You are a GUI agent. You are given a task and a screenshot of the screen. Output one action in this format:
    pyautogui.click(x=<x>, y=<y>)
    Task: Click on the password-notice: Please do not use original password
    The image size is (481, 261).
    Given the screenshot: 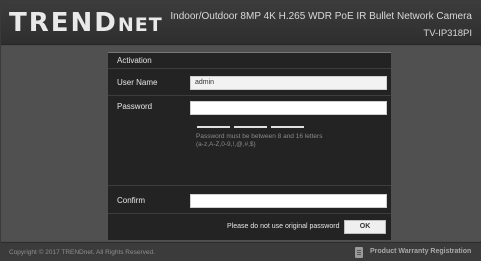 What is the action you would take?
    pyautogui.click(x=283, y=226)
    